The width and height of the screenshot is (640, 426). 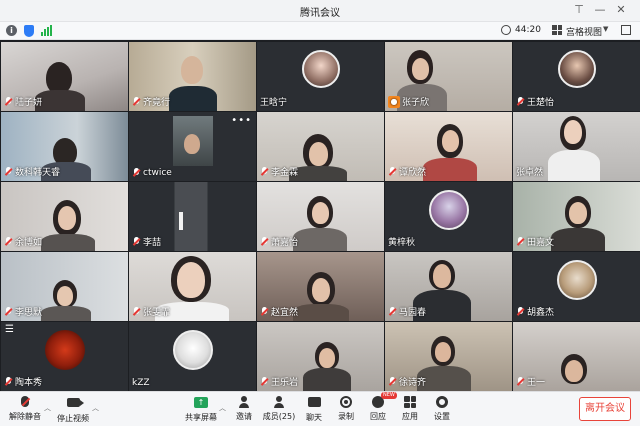 I want to click on list-icon: ☰, so click(x=9, y=329).